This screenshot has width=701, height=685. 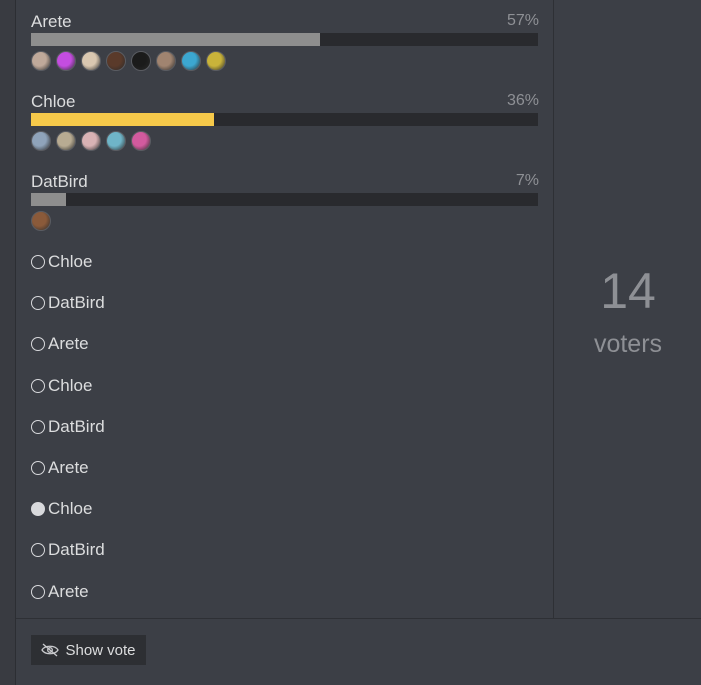 I want to click on show-vote-button: Show vote, so click(x=88, y=650).